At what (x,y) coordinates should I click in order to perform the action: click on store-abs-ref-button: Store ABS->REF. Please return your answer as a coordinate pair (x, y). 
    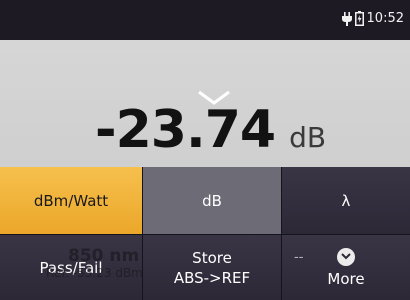
    Looking at the image, I should click on (212, 267).